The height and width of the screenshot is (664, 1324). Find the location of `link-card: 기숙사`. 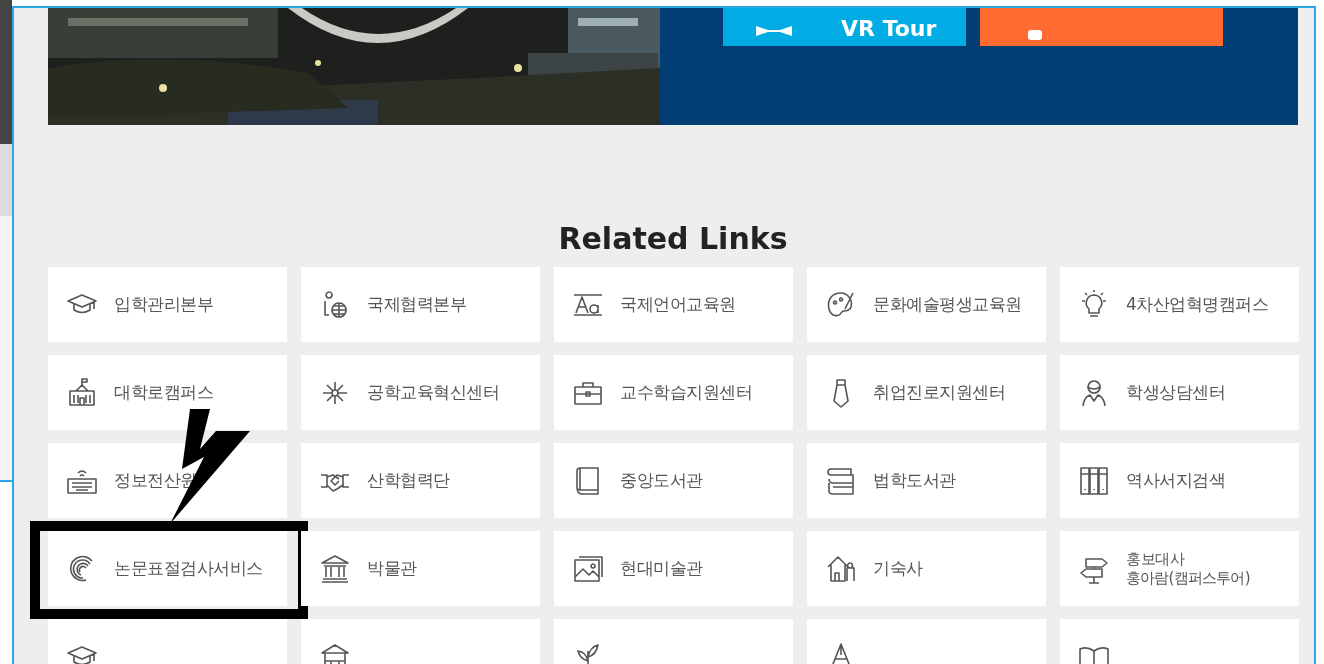

link-card: 기숙사 is located at coordinates (926, 568).